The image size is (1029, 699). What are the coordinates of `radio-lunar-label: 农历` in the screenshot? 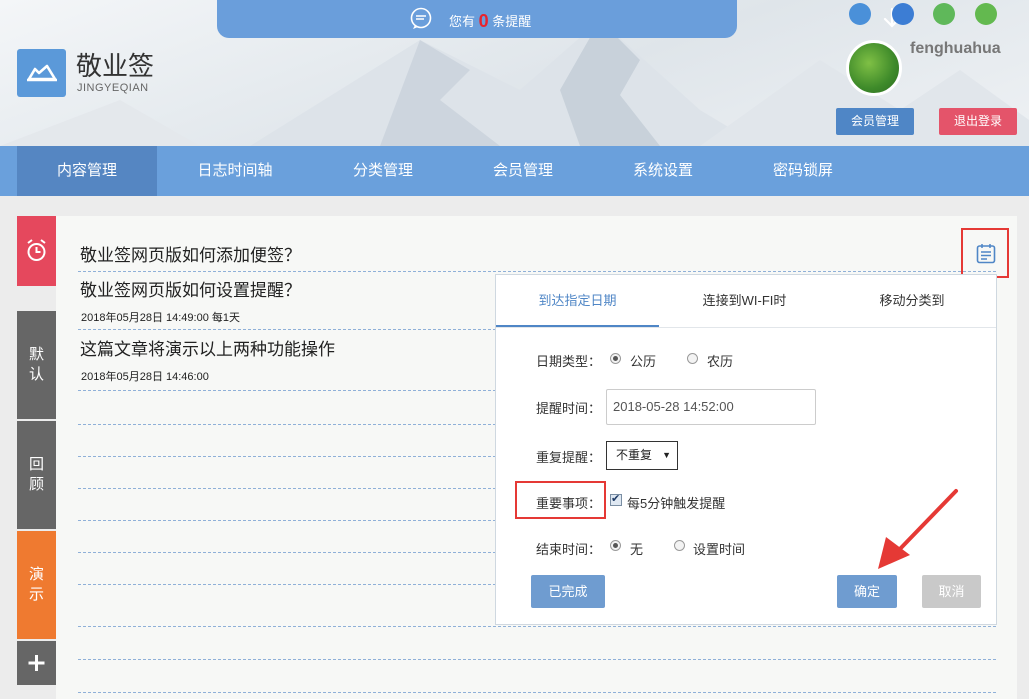 It's located at (720, 361).